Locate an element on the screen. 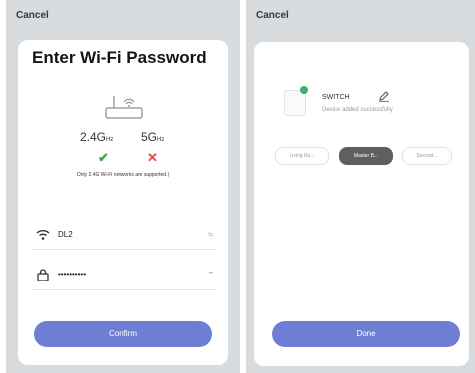 This screenshot has width=475, height=373. device-name: SWITCH is located at coordinates (336, 97).